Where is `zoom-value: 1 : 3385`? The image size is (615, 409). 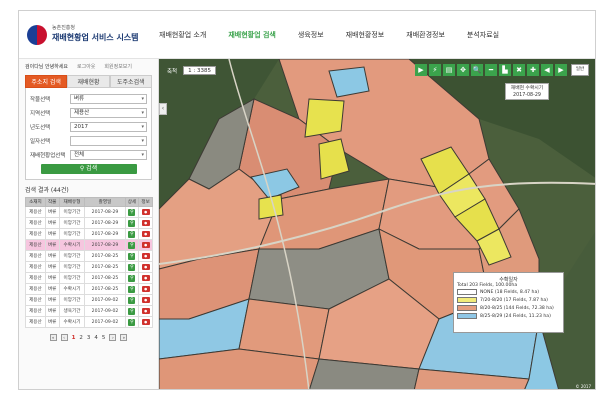 zoom-value: 1 : 3385 is located at coordinates (199, 70).